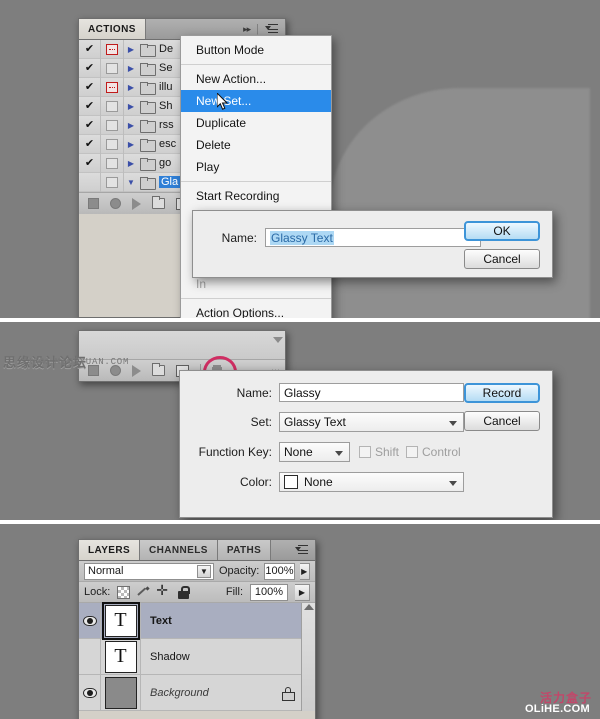  I want to click on tab-layers: LAYERS, so click(110, 550).